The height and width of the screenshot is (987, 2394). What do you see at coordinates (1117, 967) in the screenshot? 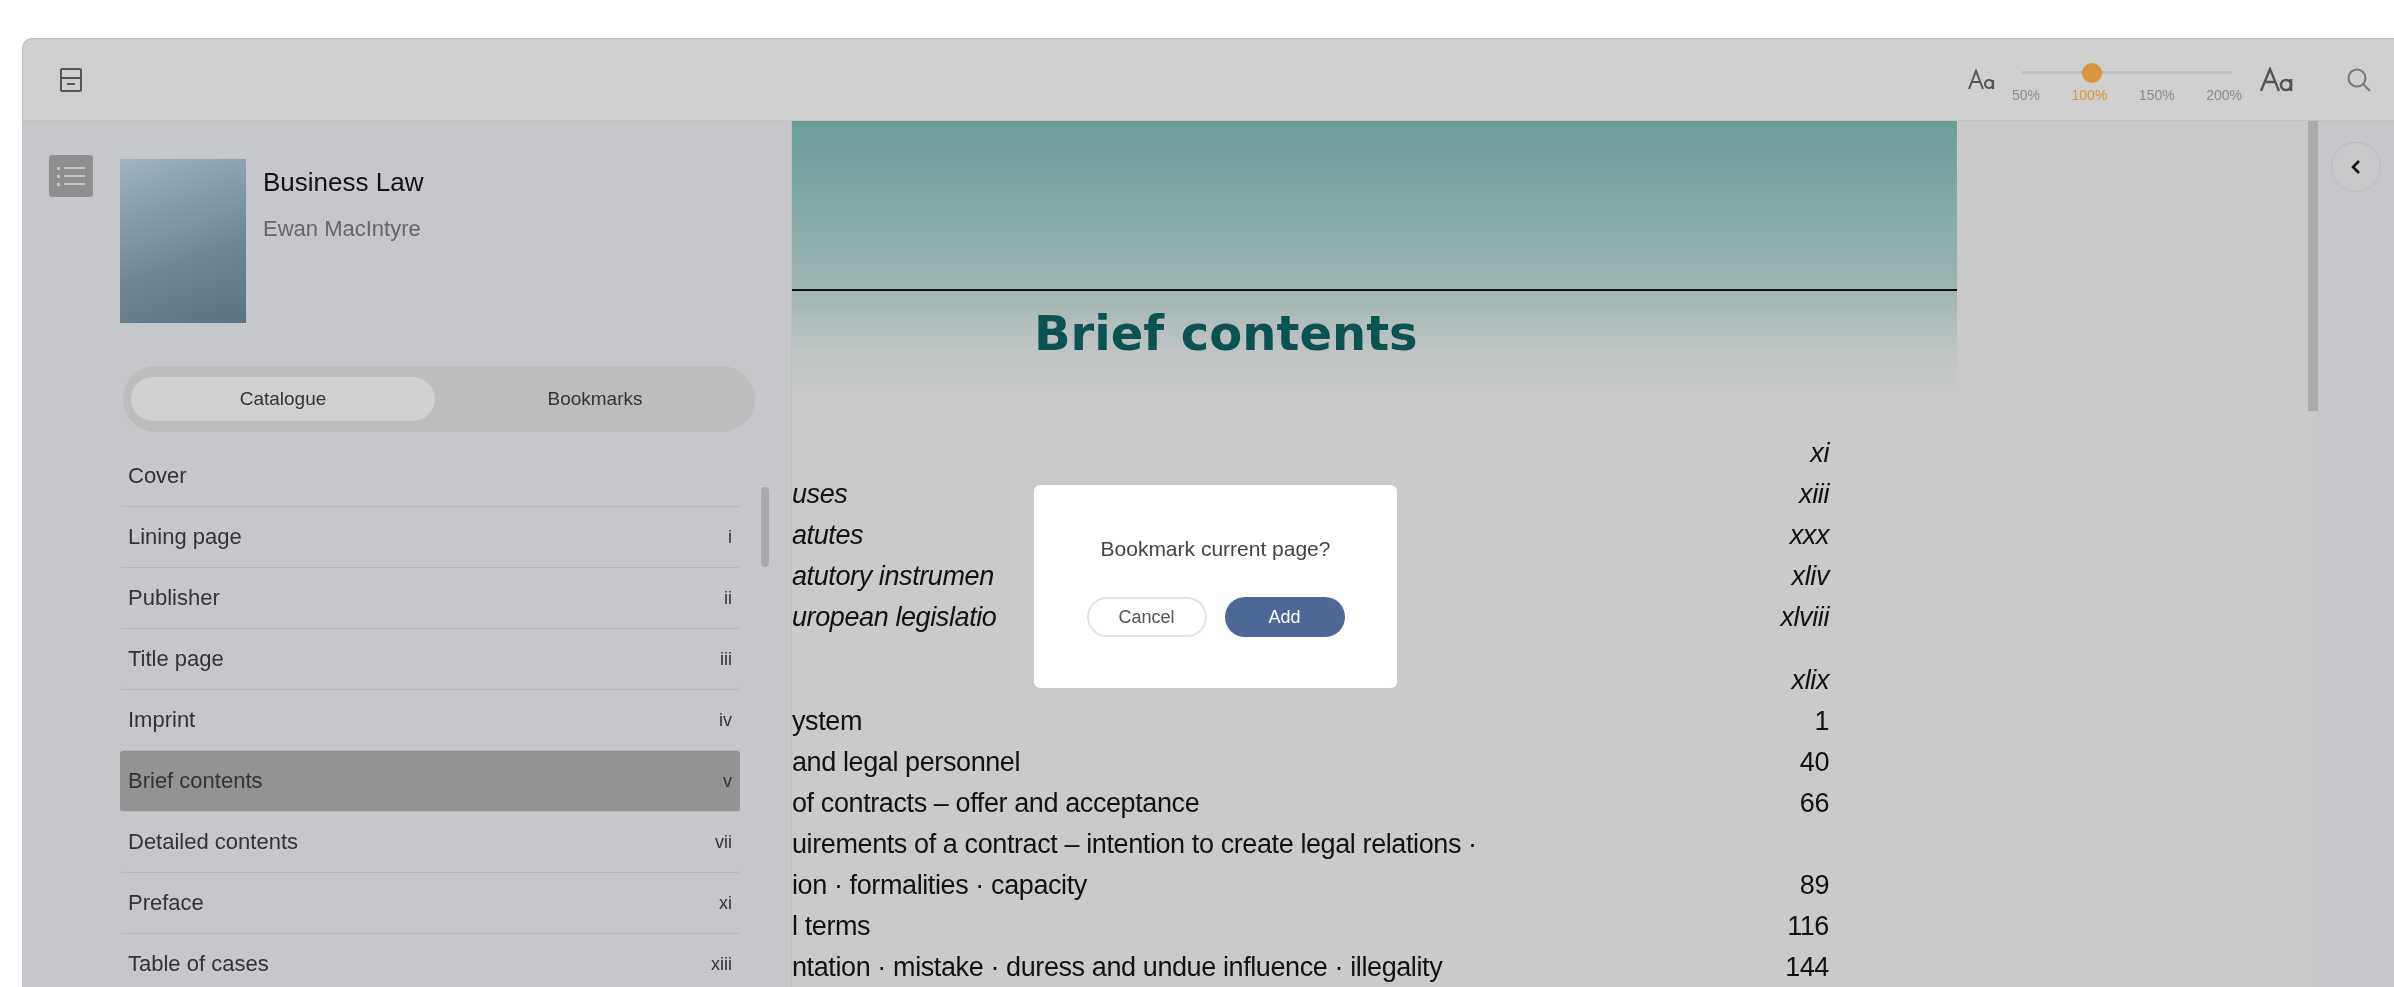
I see `contents-entry: ntation · mistake · duress and undue influence · illegality` at bounding box center [1117, 967].